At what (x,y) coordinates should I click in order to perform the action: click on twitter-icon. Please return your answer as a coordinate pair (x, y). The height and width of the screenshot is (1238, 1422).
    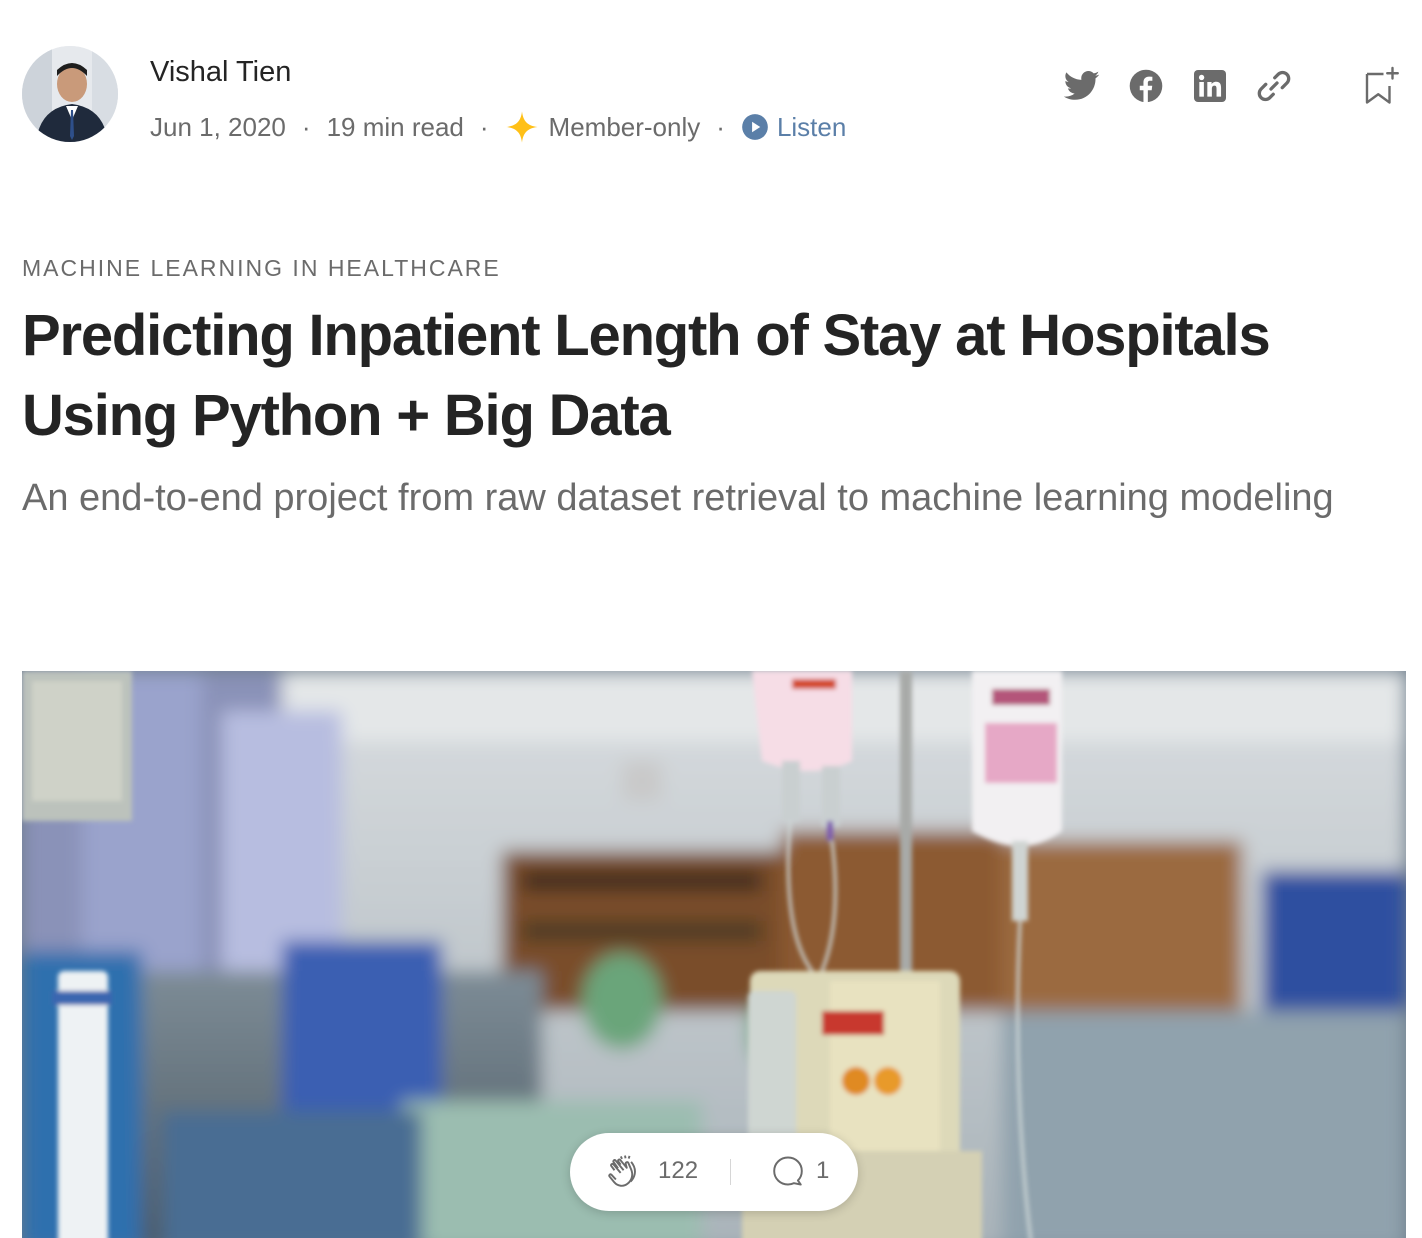
    Looking at the image, I should click on (1082, 86).